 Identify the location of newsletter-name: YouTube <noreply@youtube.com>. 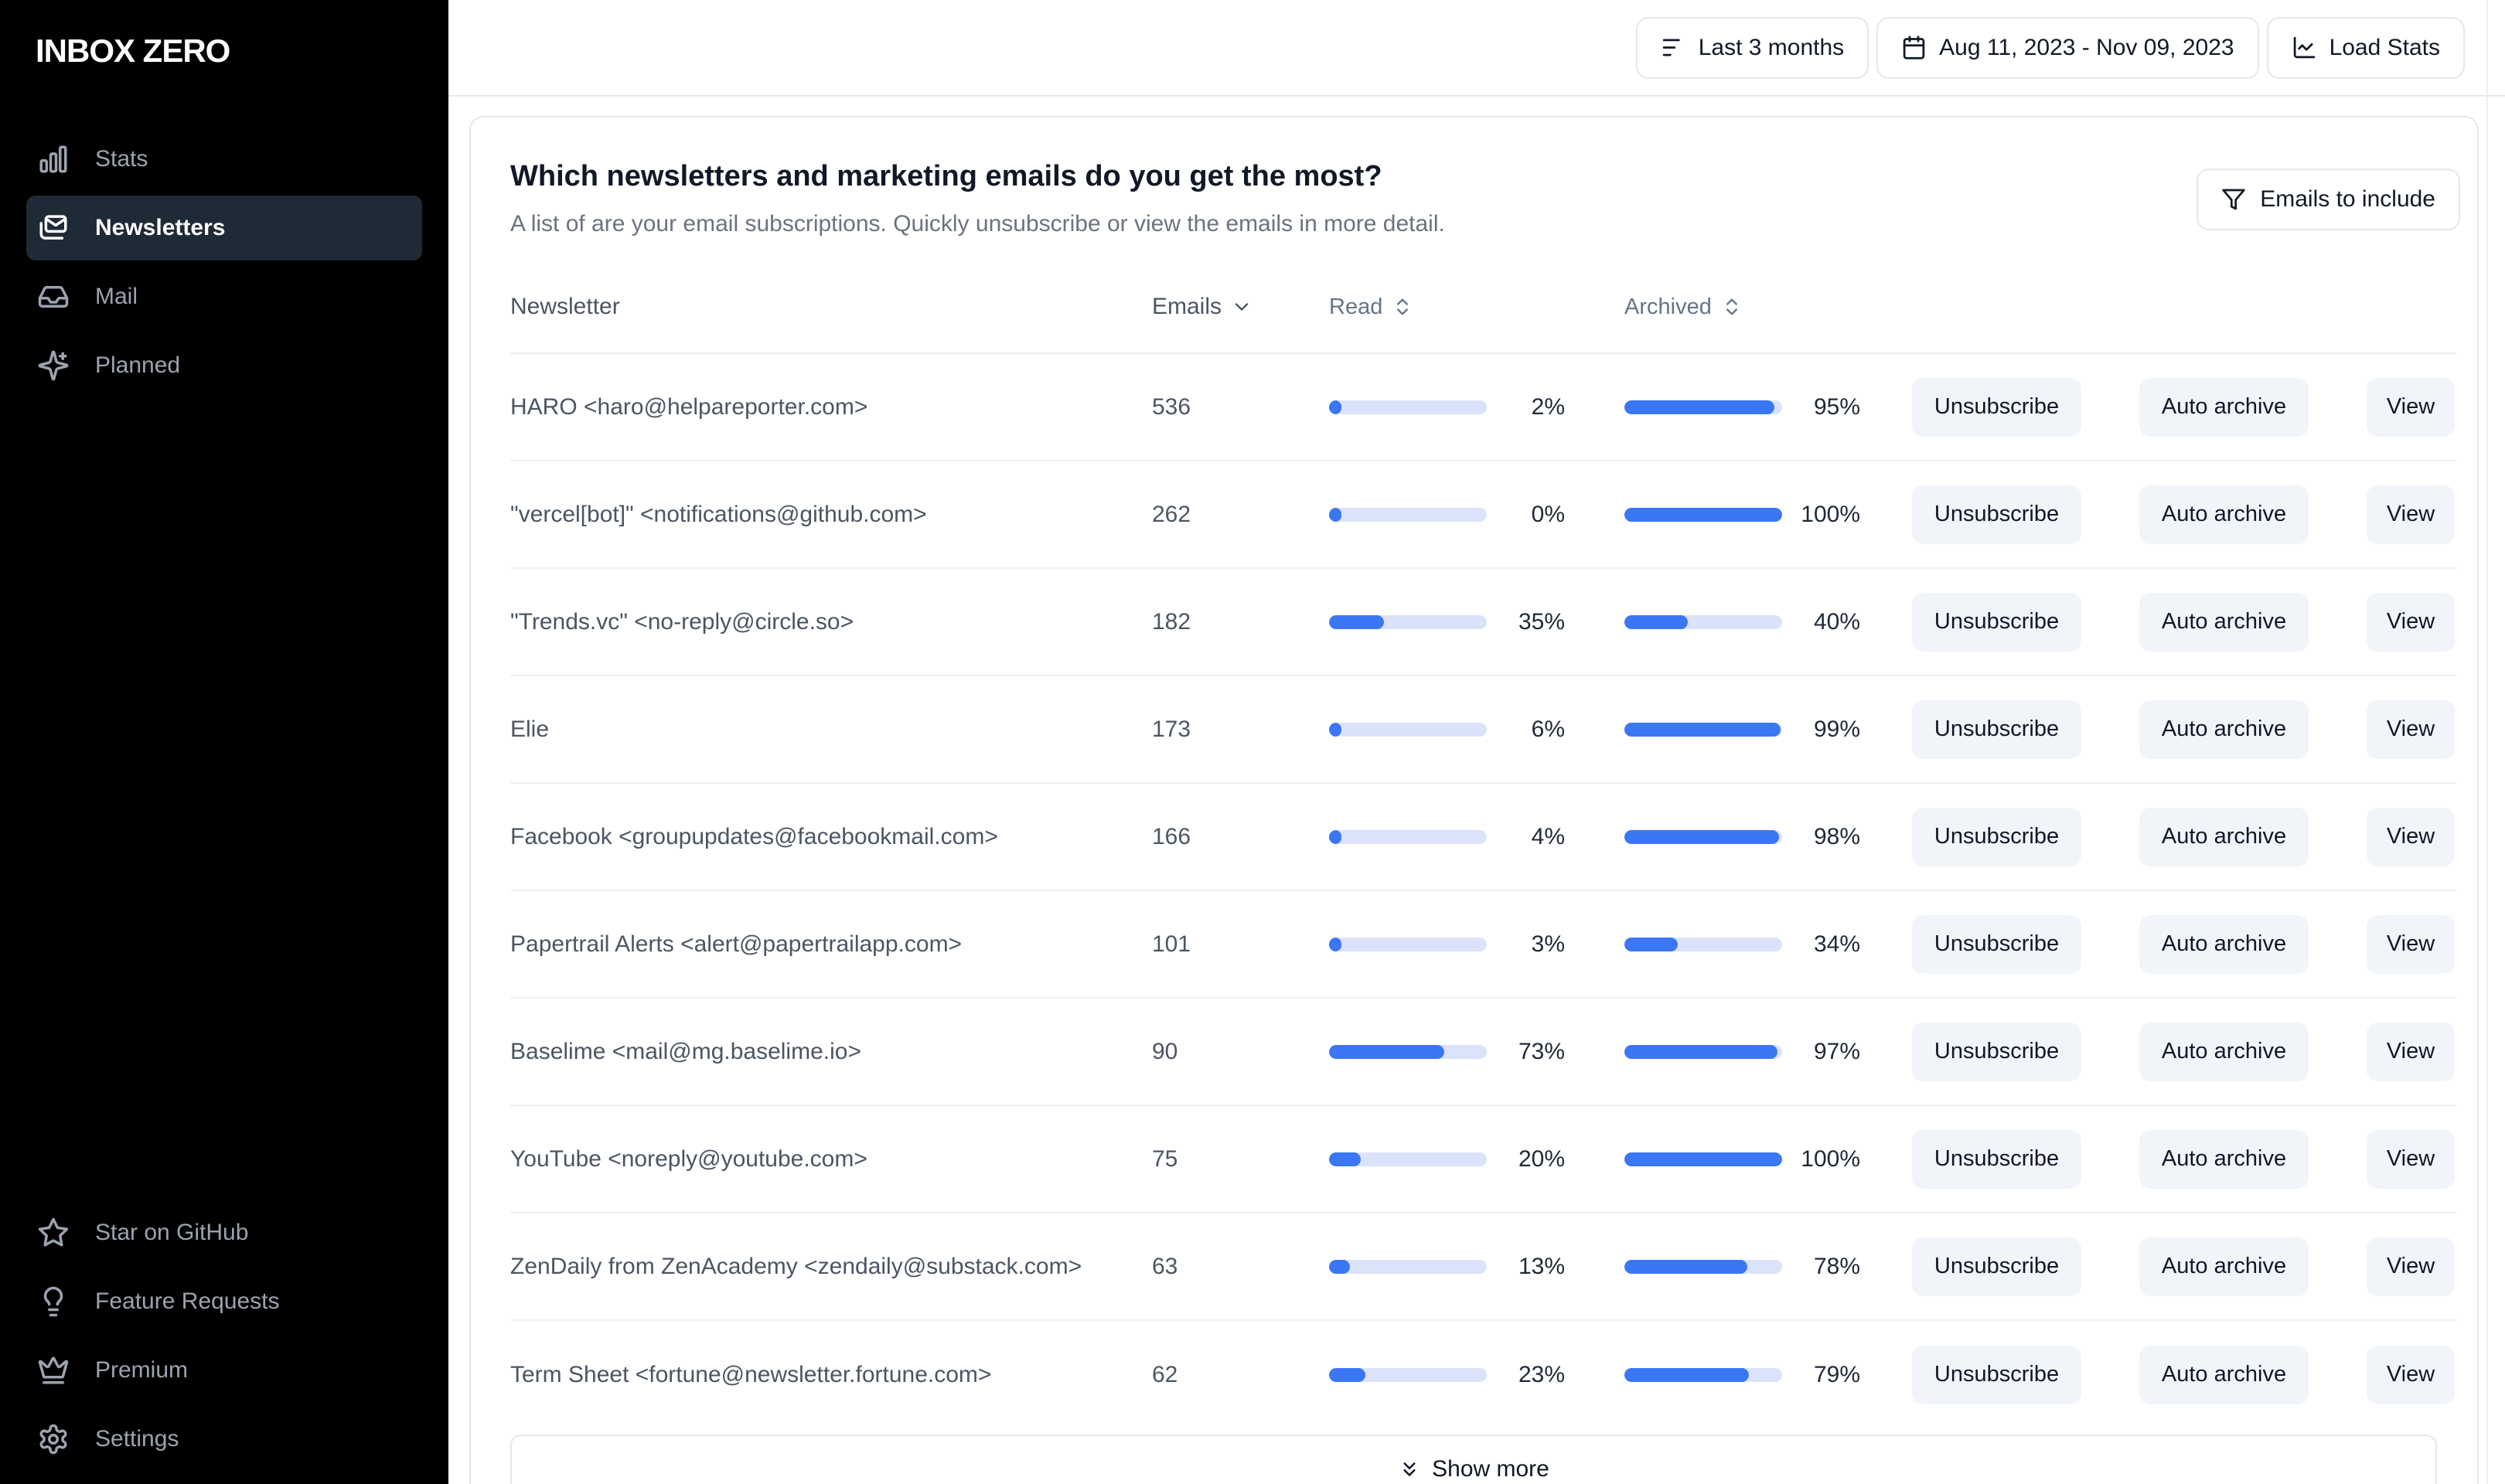
(688, 1158).